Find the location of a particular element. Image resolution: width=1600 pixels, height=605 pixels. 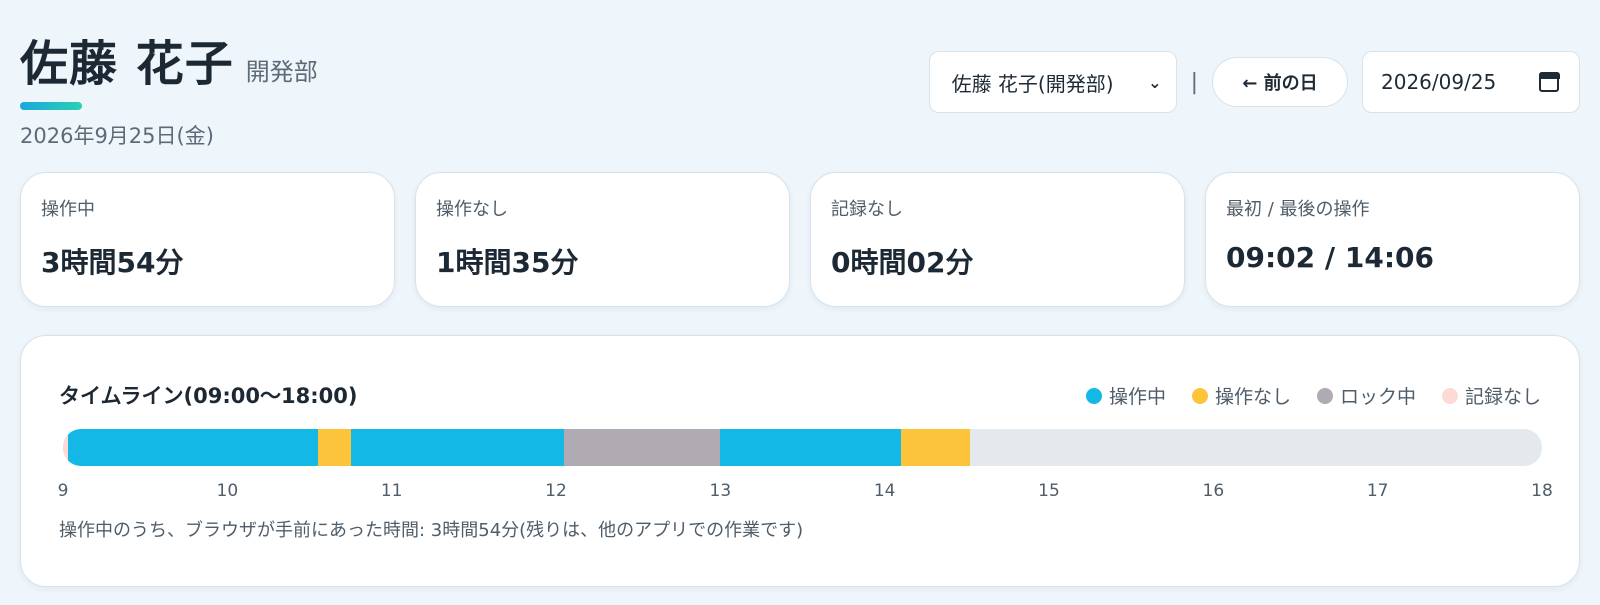

stat-value: 3時間54分 is located at coordinates (112, 262).